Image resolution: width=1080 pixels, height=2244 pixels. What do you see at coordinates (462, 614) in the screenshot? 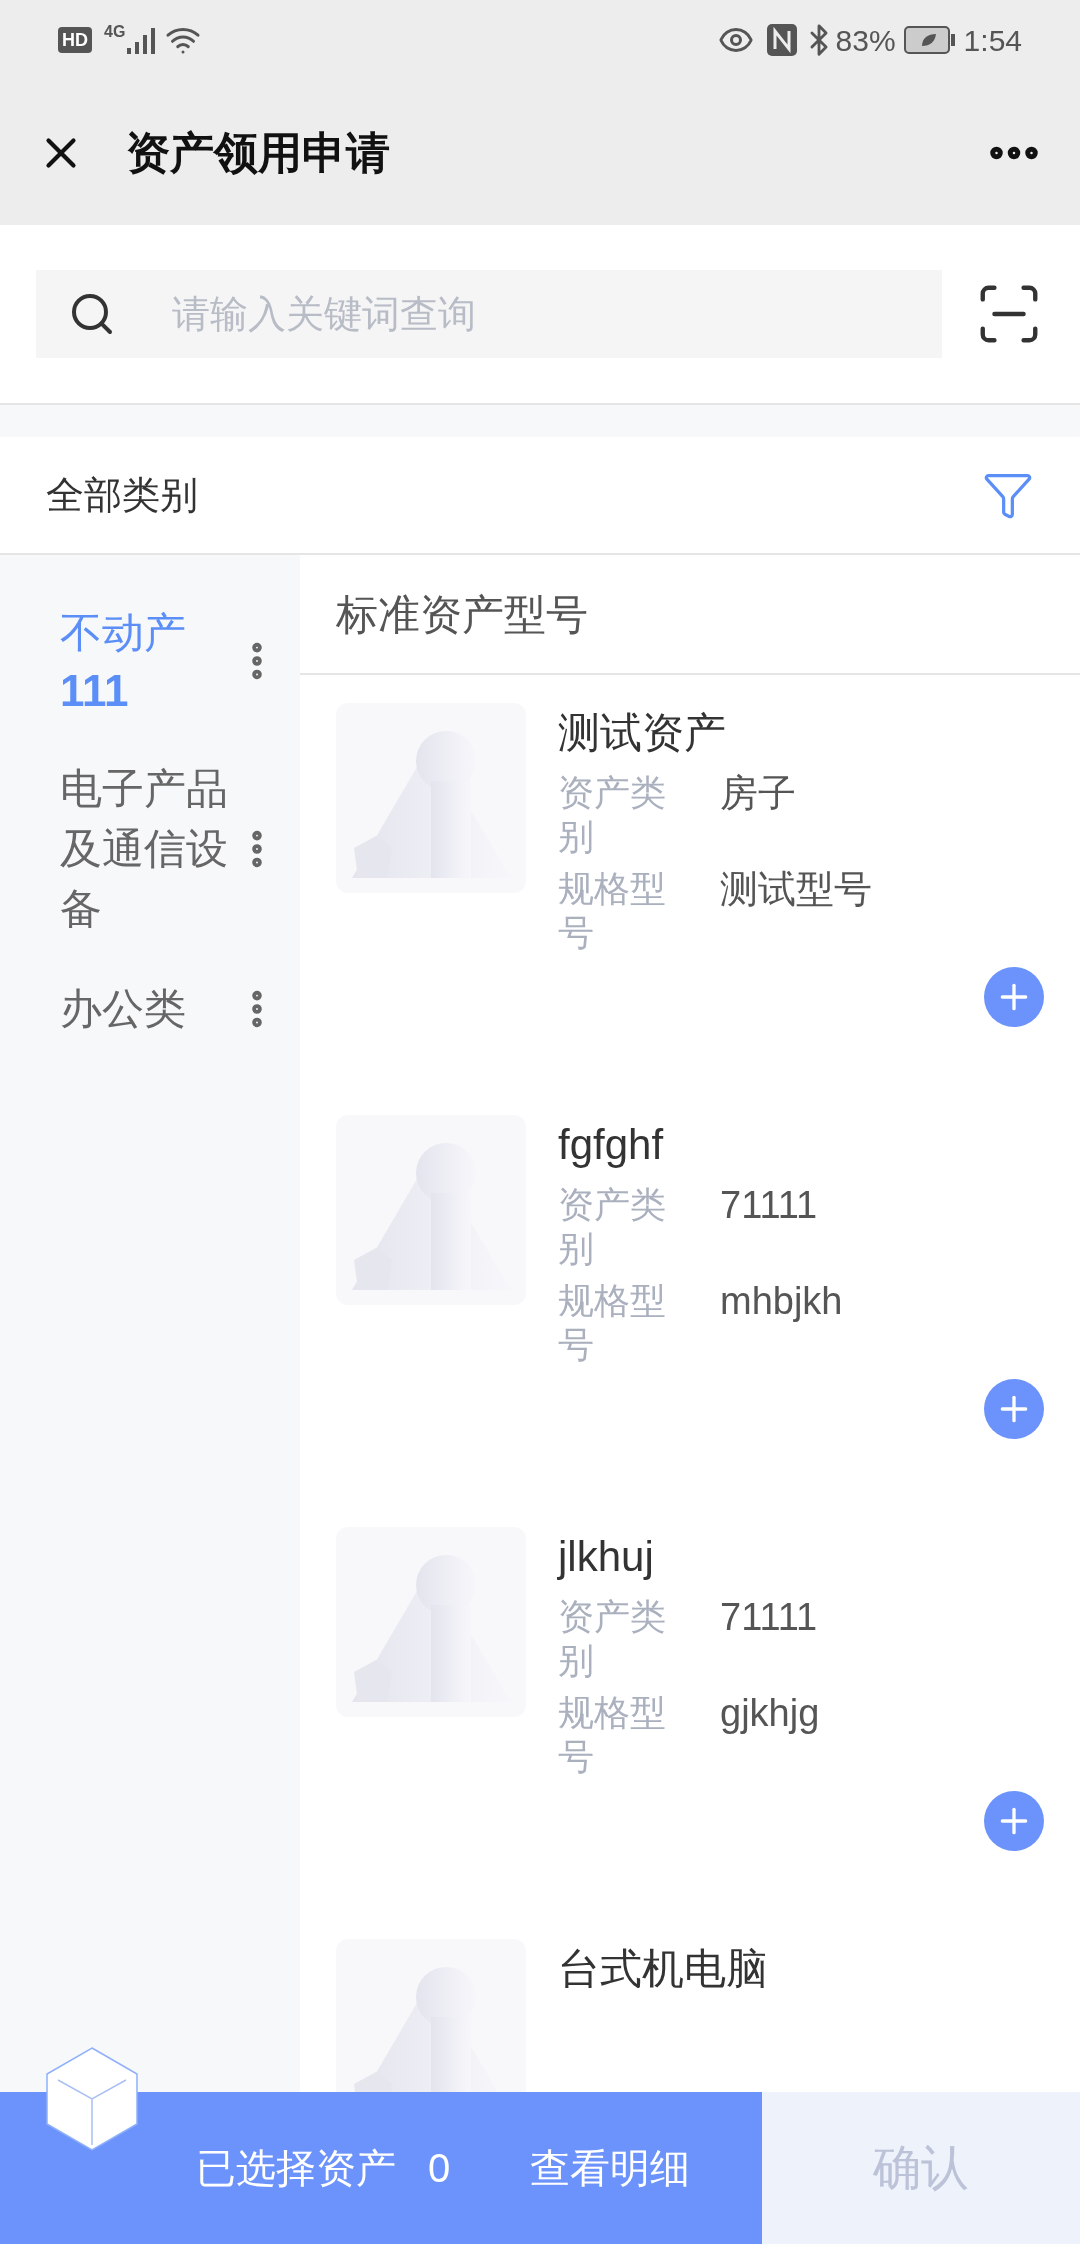
I see `section-heading: 标准资产型号` at bounding box center [462, 614].